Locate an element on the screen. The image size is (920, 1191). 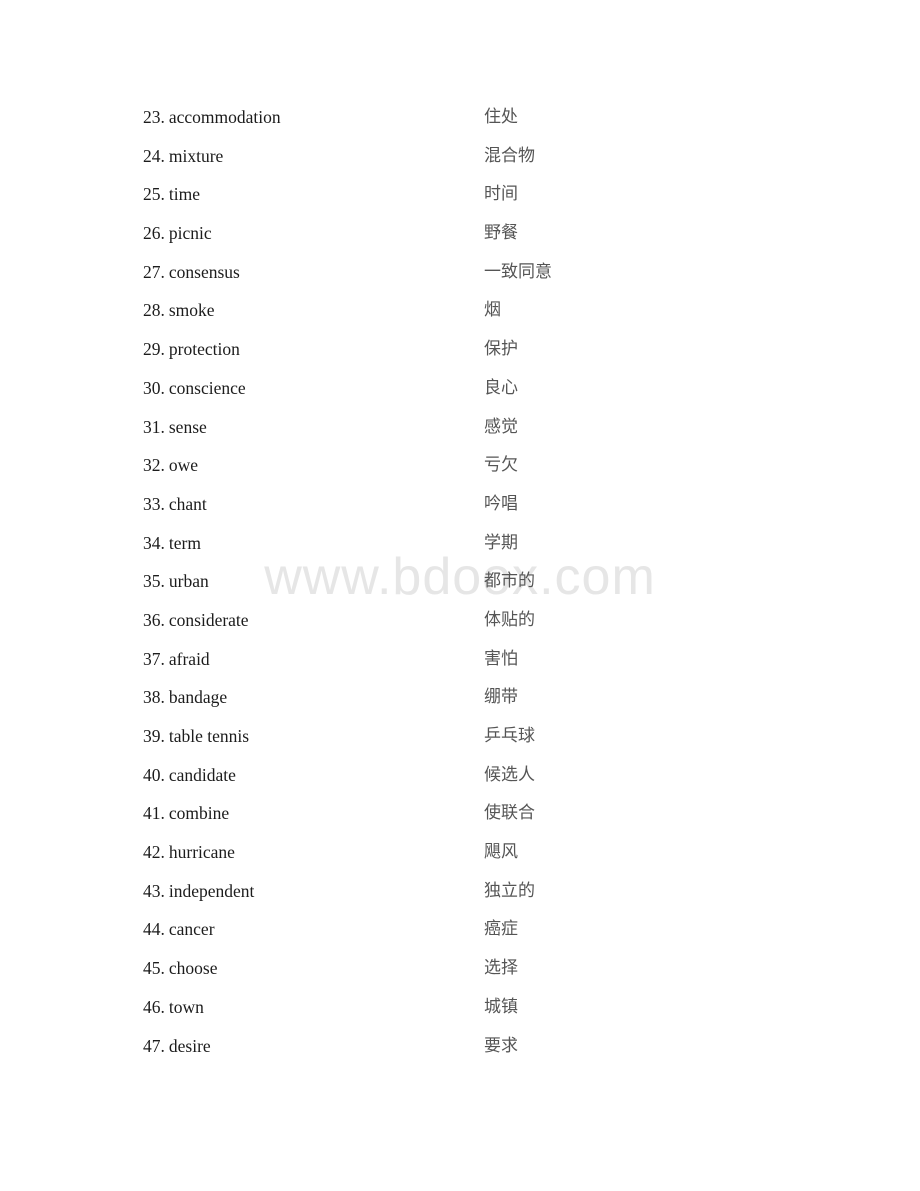
english-term: conscience is located at coordinates (207, 387).